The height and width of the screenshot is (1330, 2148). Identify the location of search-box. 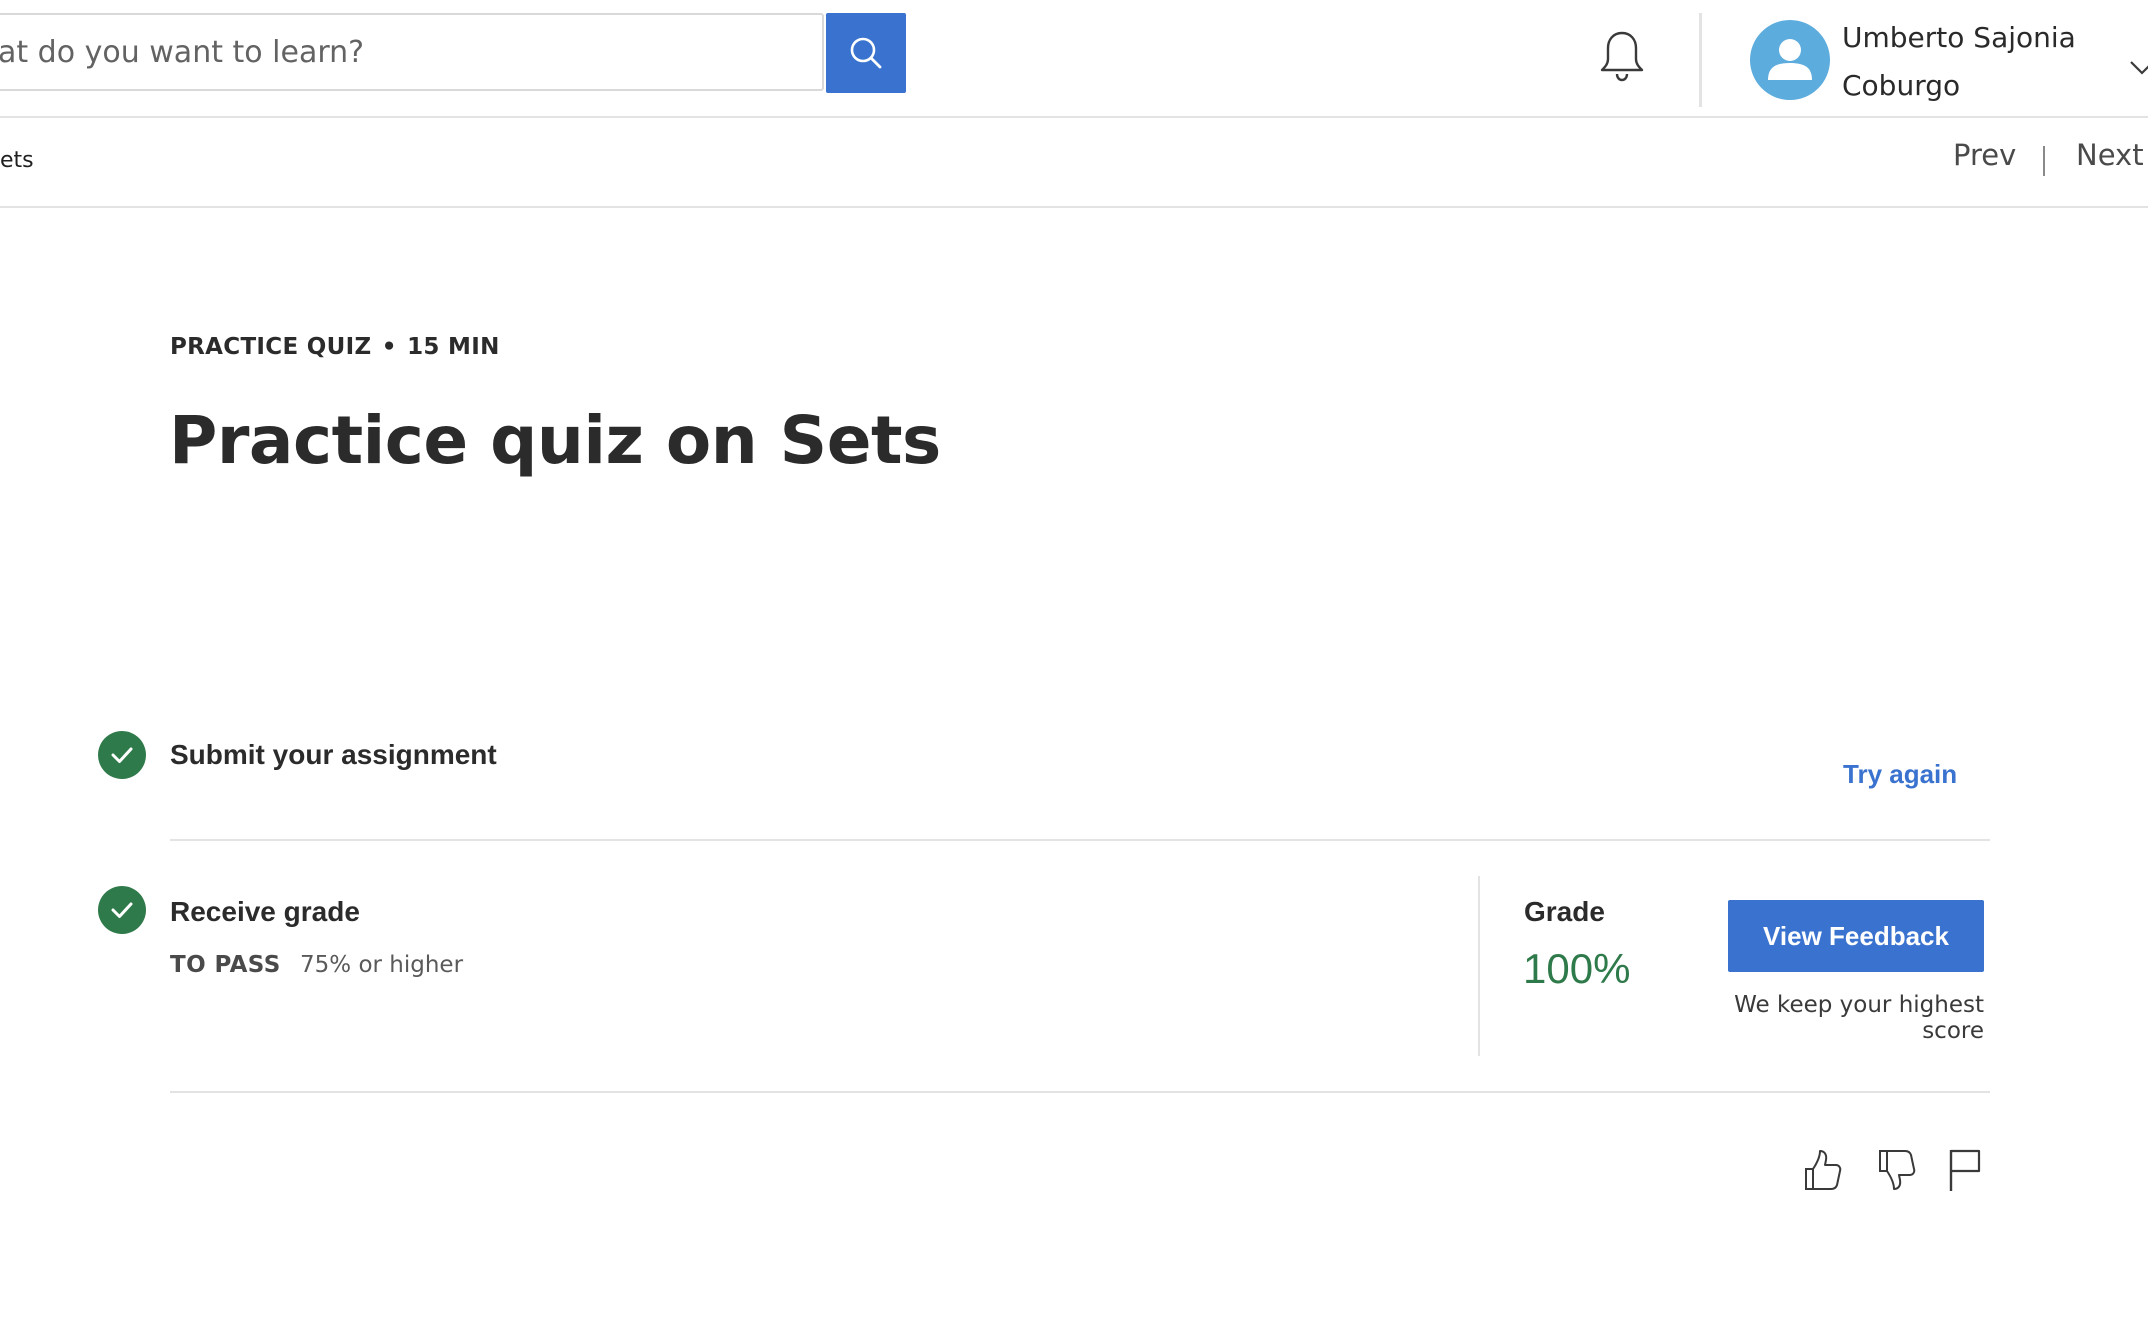
(412, 52).